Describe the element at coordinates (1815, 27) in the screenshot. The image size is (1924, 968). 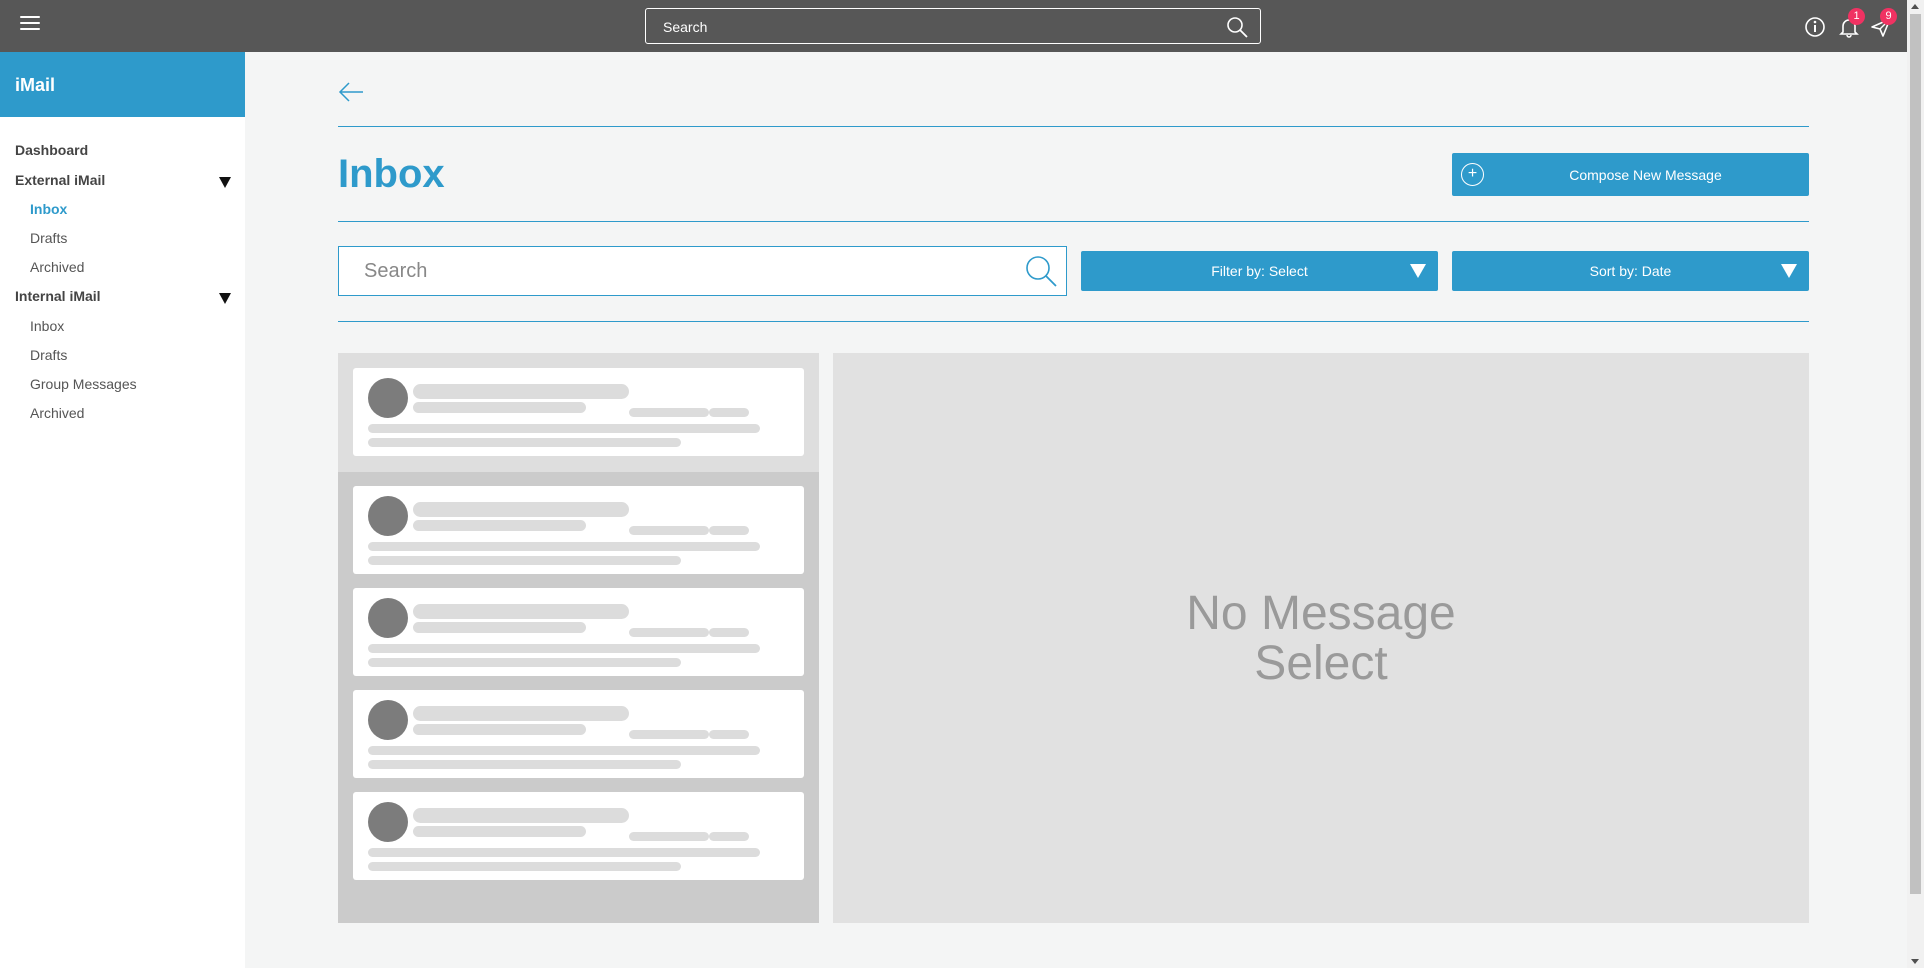
I see `info-icon` at that location.